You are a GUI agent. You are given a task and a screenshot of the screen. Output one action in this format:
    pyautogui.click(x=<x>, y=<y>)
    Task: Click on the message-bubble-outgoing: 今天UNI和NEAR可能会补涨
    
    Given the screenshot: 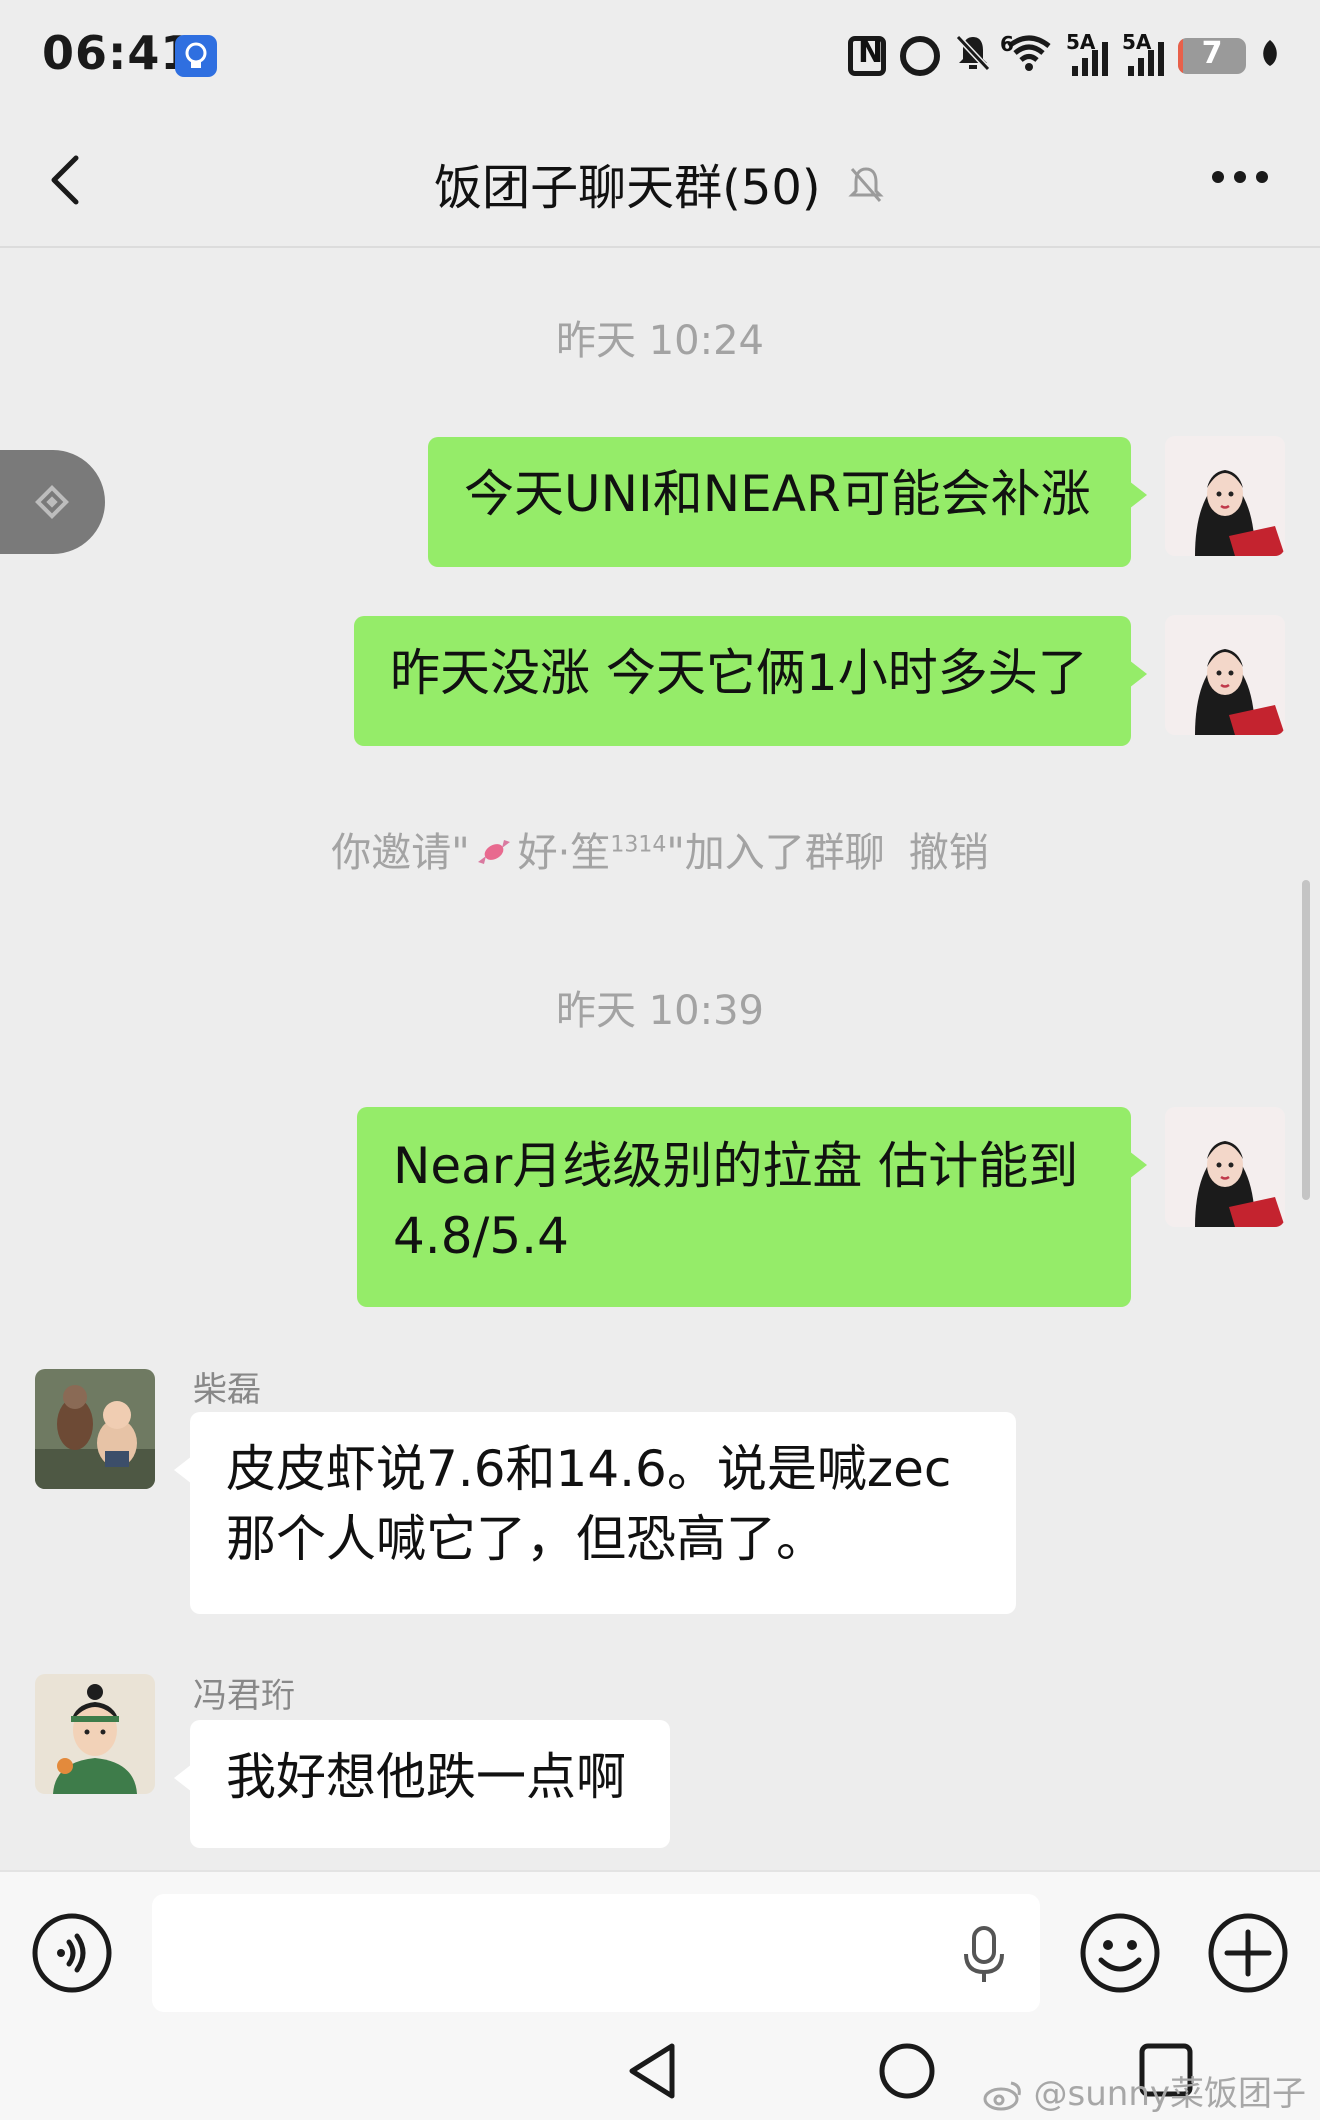 What is the action you would take?
    pyautogui.click(x=787, y=502)
    